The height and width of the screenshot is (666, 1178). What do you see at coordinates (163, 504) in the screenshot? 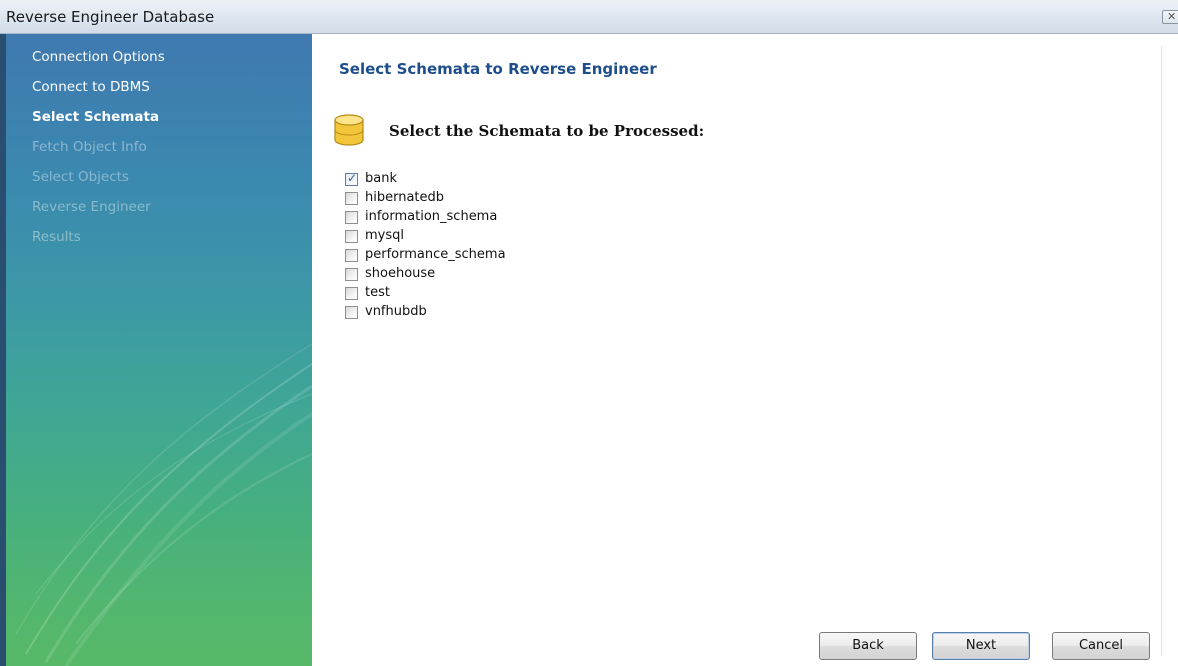
I see `sidebar-decoration` at bounding box center [163, 504].